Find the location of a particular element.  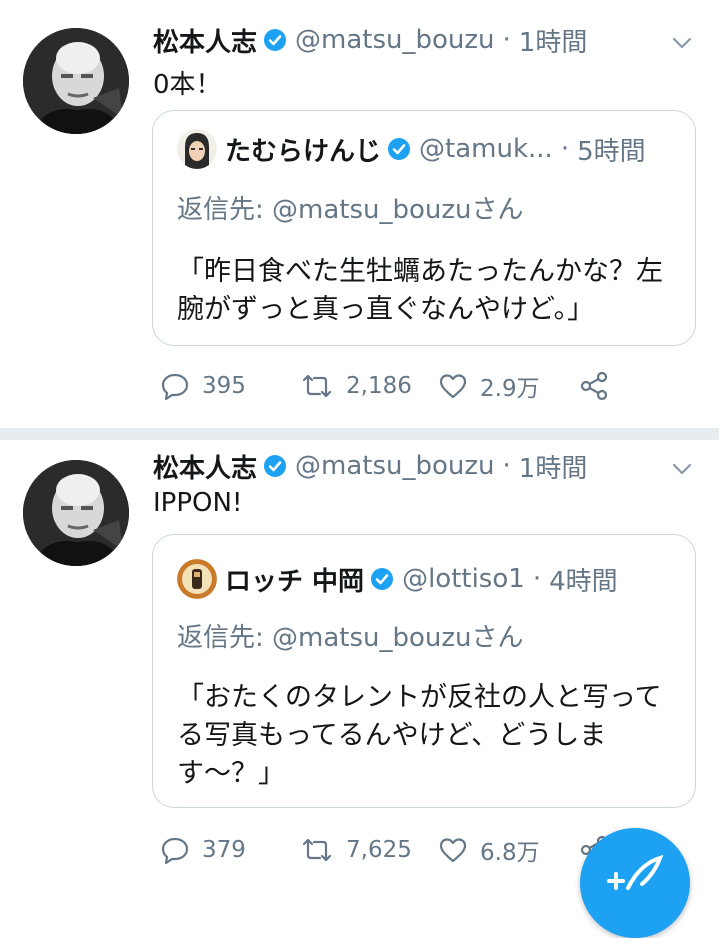

quoted-tweet-time: 4時間 is located at coordinates (583, 579).